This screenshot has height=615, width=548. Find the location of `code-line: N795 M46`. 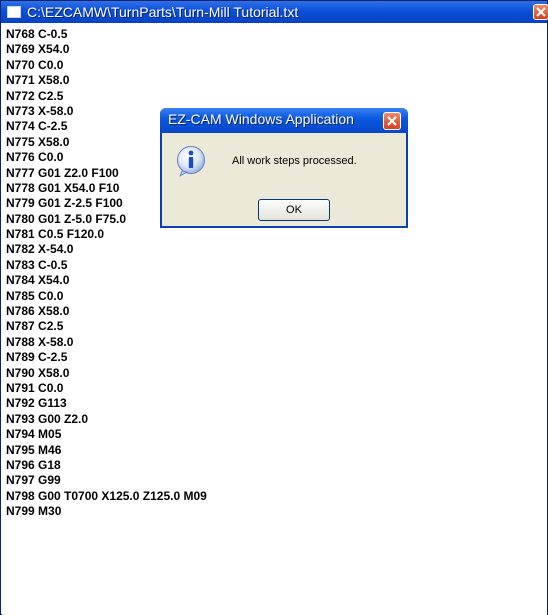

code-line: N795 M46 is located at coordinates (34, 449).